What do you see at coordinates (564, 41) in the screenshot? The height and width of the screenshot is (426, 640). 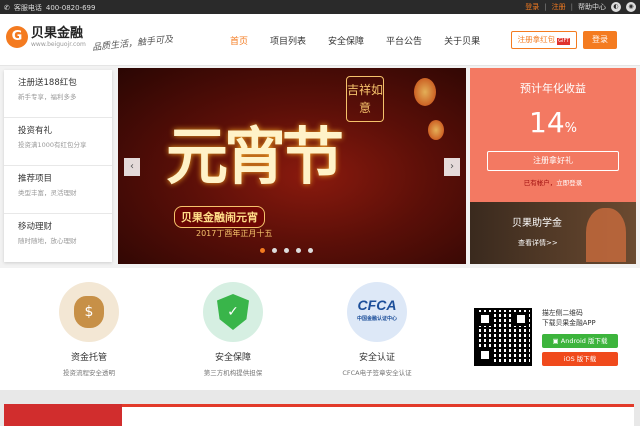 I see `gift-icon: GIFT` at bounding box center [564, 41].